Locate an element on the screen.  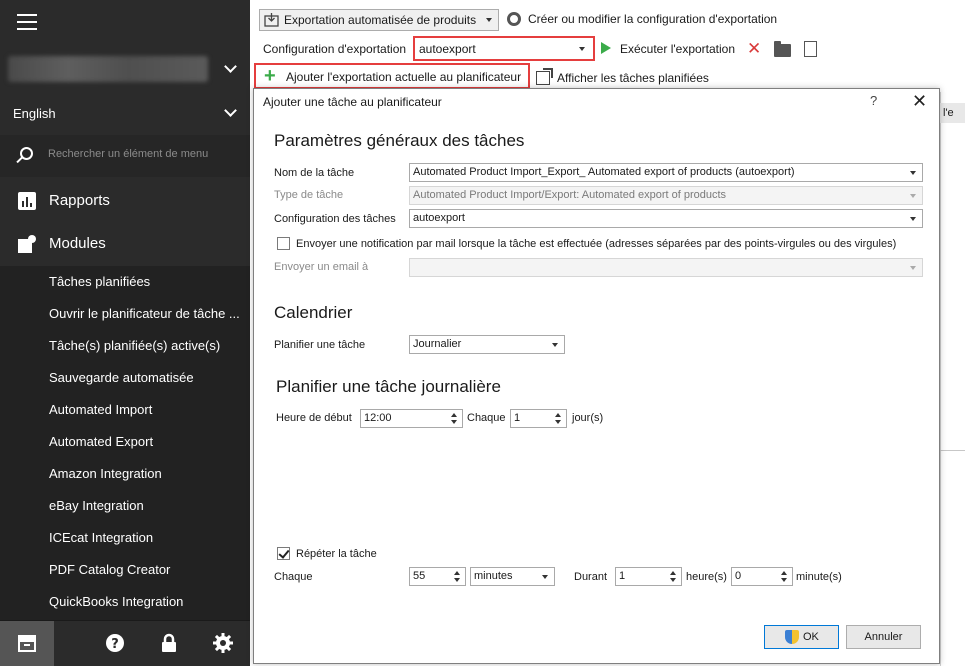
start-time-label: Heure de début is located at coordinates (314, 418).